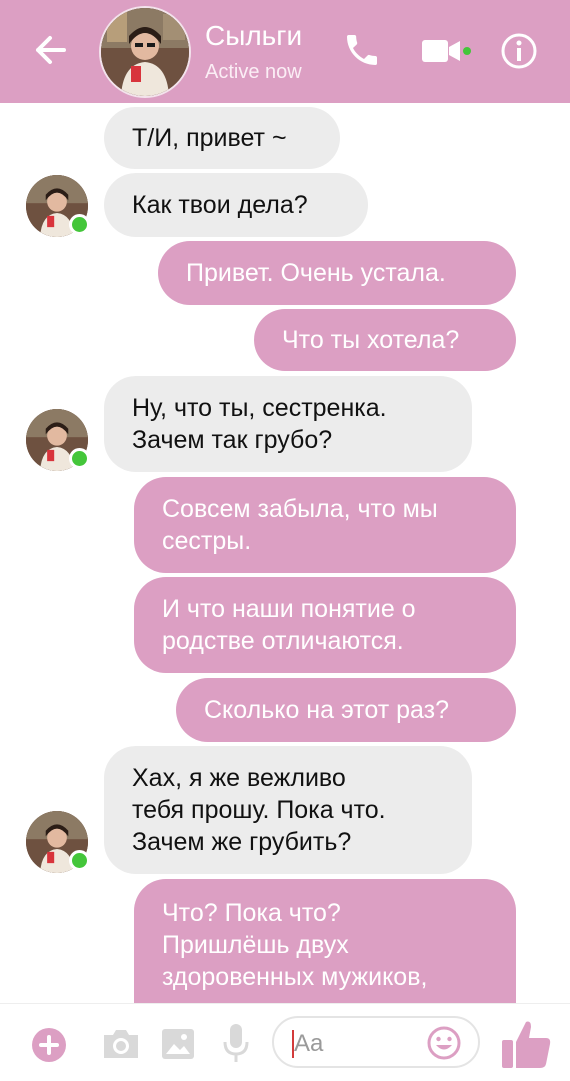 This screenshot has width=570, height=1081. I want to click on emoji-icon, so click(444, 1043).